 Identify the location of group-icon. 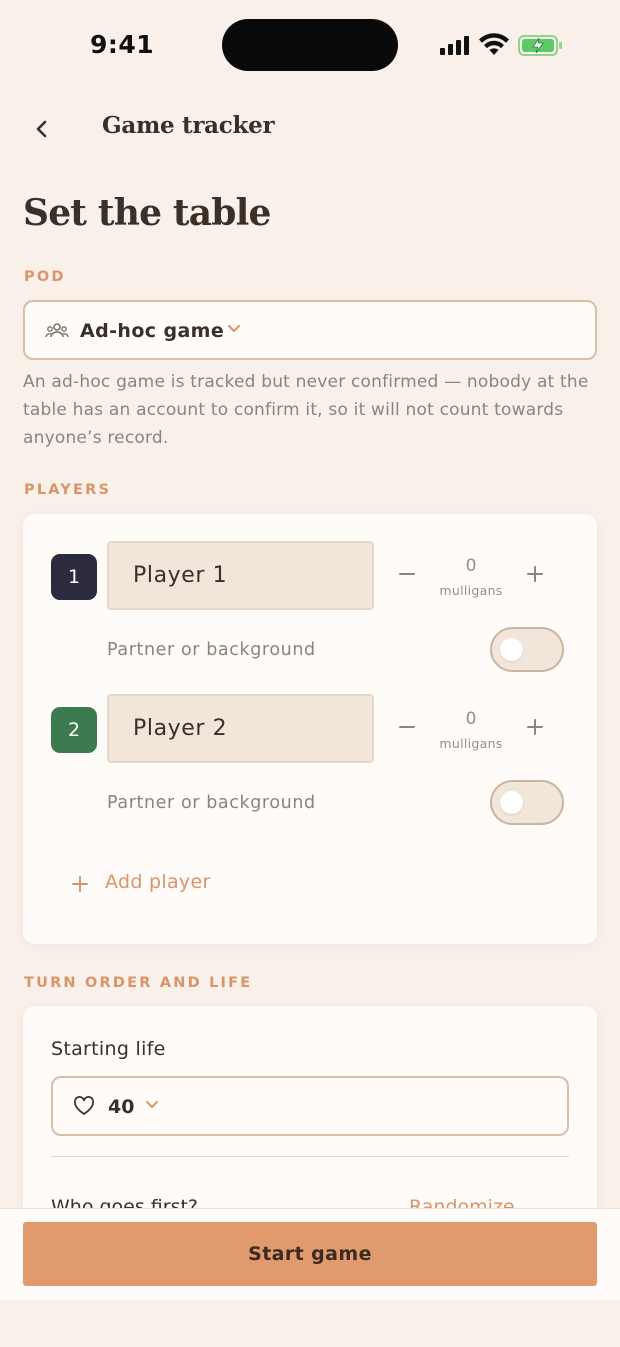
(57, 330).